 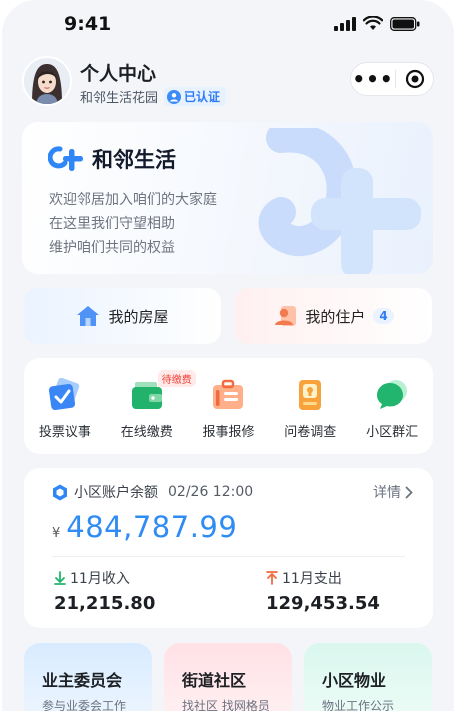 I want to click on banner-text: 欢迎邻居加入咱们的大家庭 在这里我们守望相助 维护咱们共同的权益, so click(x=133, y=224).